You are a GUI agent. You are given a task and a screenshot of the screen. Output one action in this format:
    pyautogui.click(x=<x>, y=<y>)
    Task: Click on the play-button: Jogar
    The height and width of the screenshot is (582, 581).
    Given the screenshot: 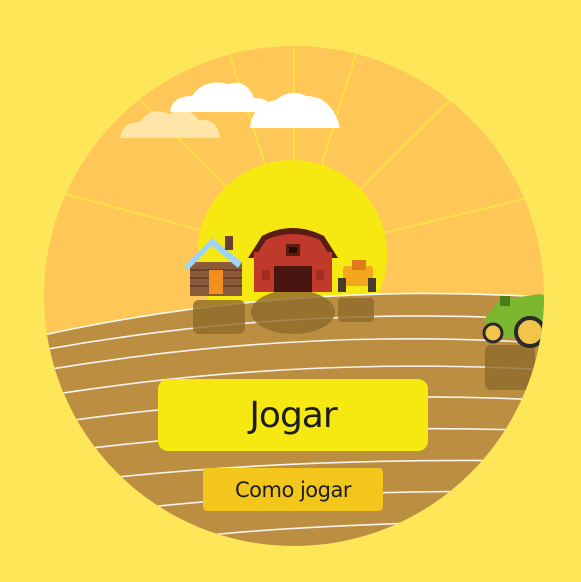 What is the action you would take?
    pyautogui.click(x=293, y=415)
    